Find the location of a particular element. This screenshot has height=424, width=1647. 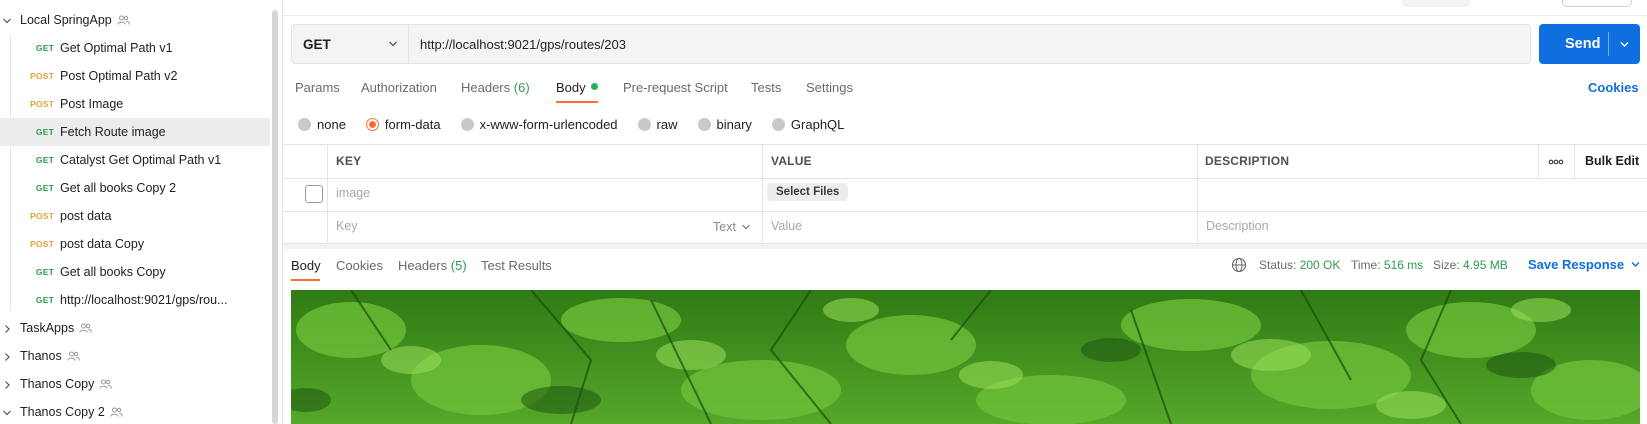

status-label: Status: is located at coordinates (1278, 265).